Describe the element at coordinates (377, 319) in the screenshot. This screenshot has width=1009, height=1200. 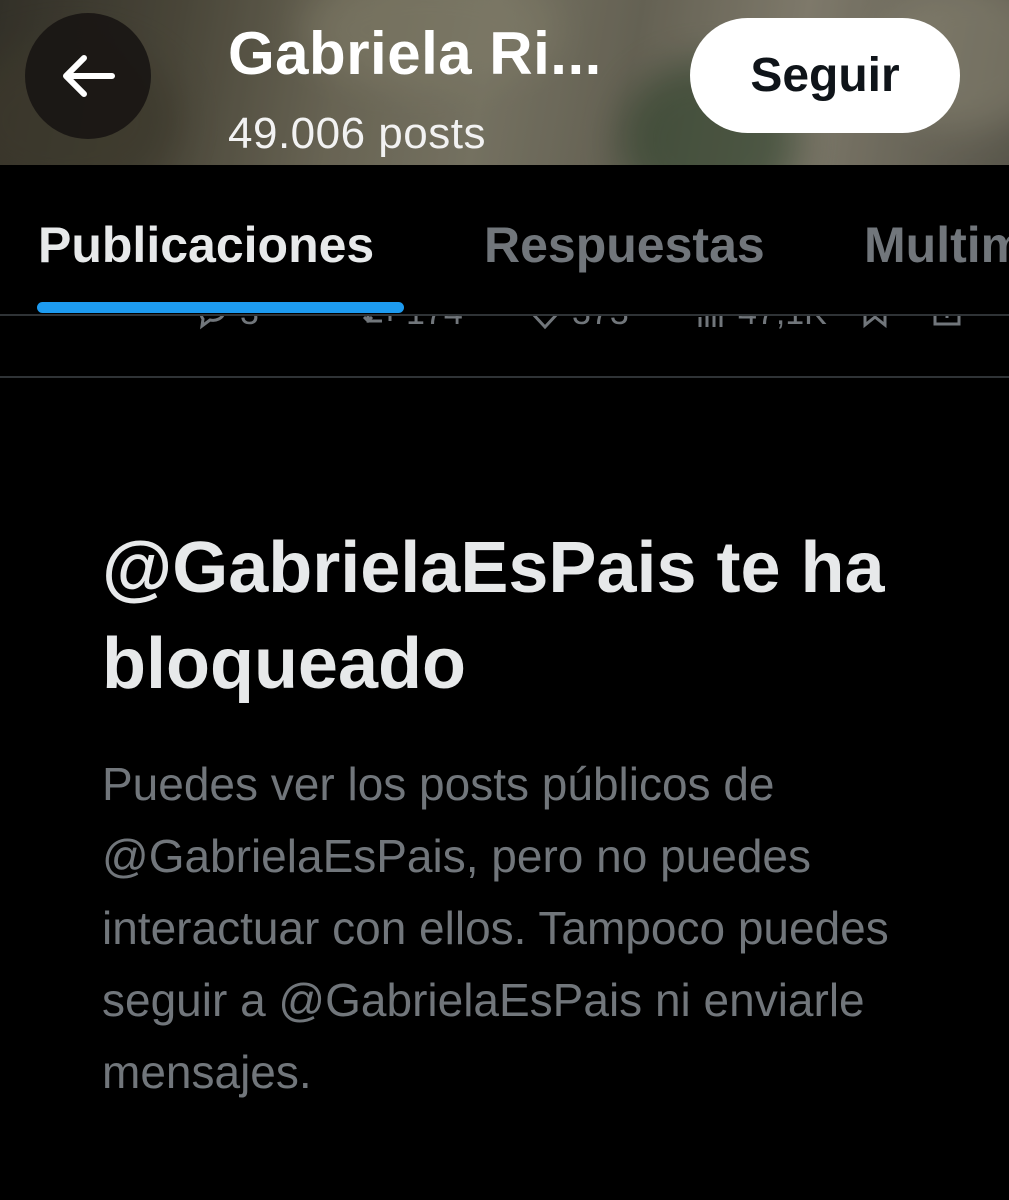
I see `repost-icon` at that location.